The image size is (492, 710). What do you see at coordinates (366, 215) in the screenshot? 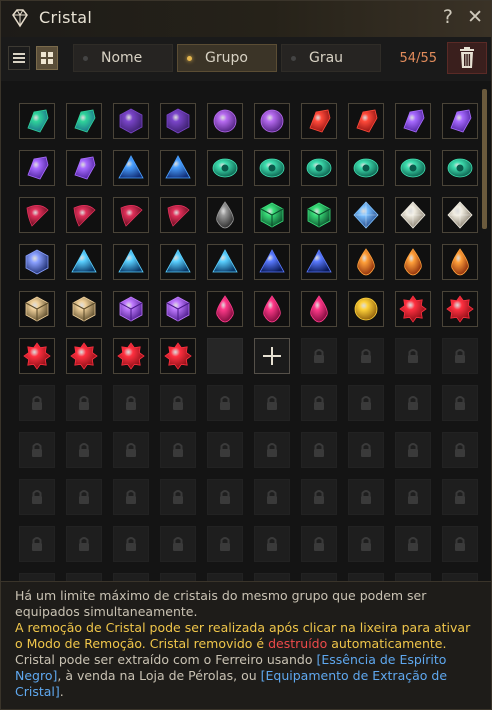
I see `blue-diamond-crystal` at bounding box center [366, 215].